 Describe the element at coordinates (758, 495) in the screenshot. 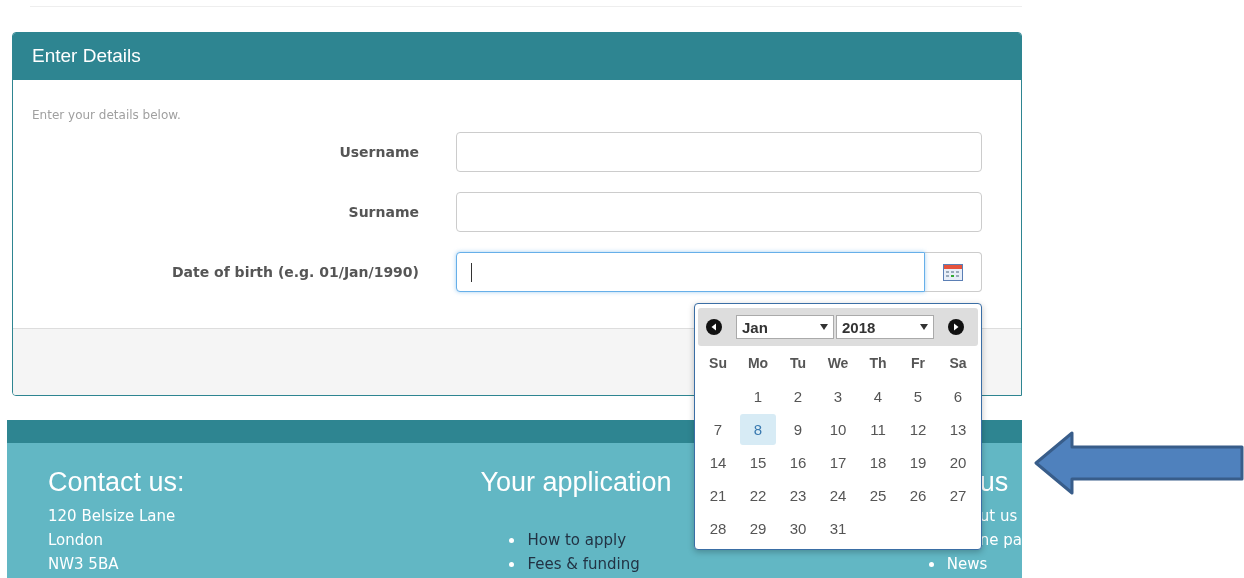

I see `day-cell: 22` at that location.